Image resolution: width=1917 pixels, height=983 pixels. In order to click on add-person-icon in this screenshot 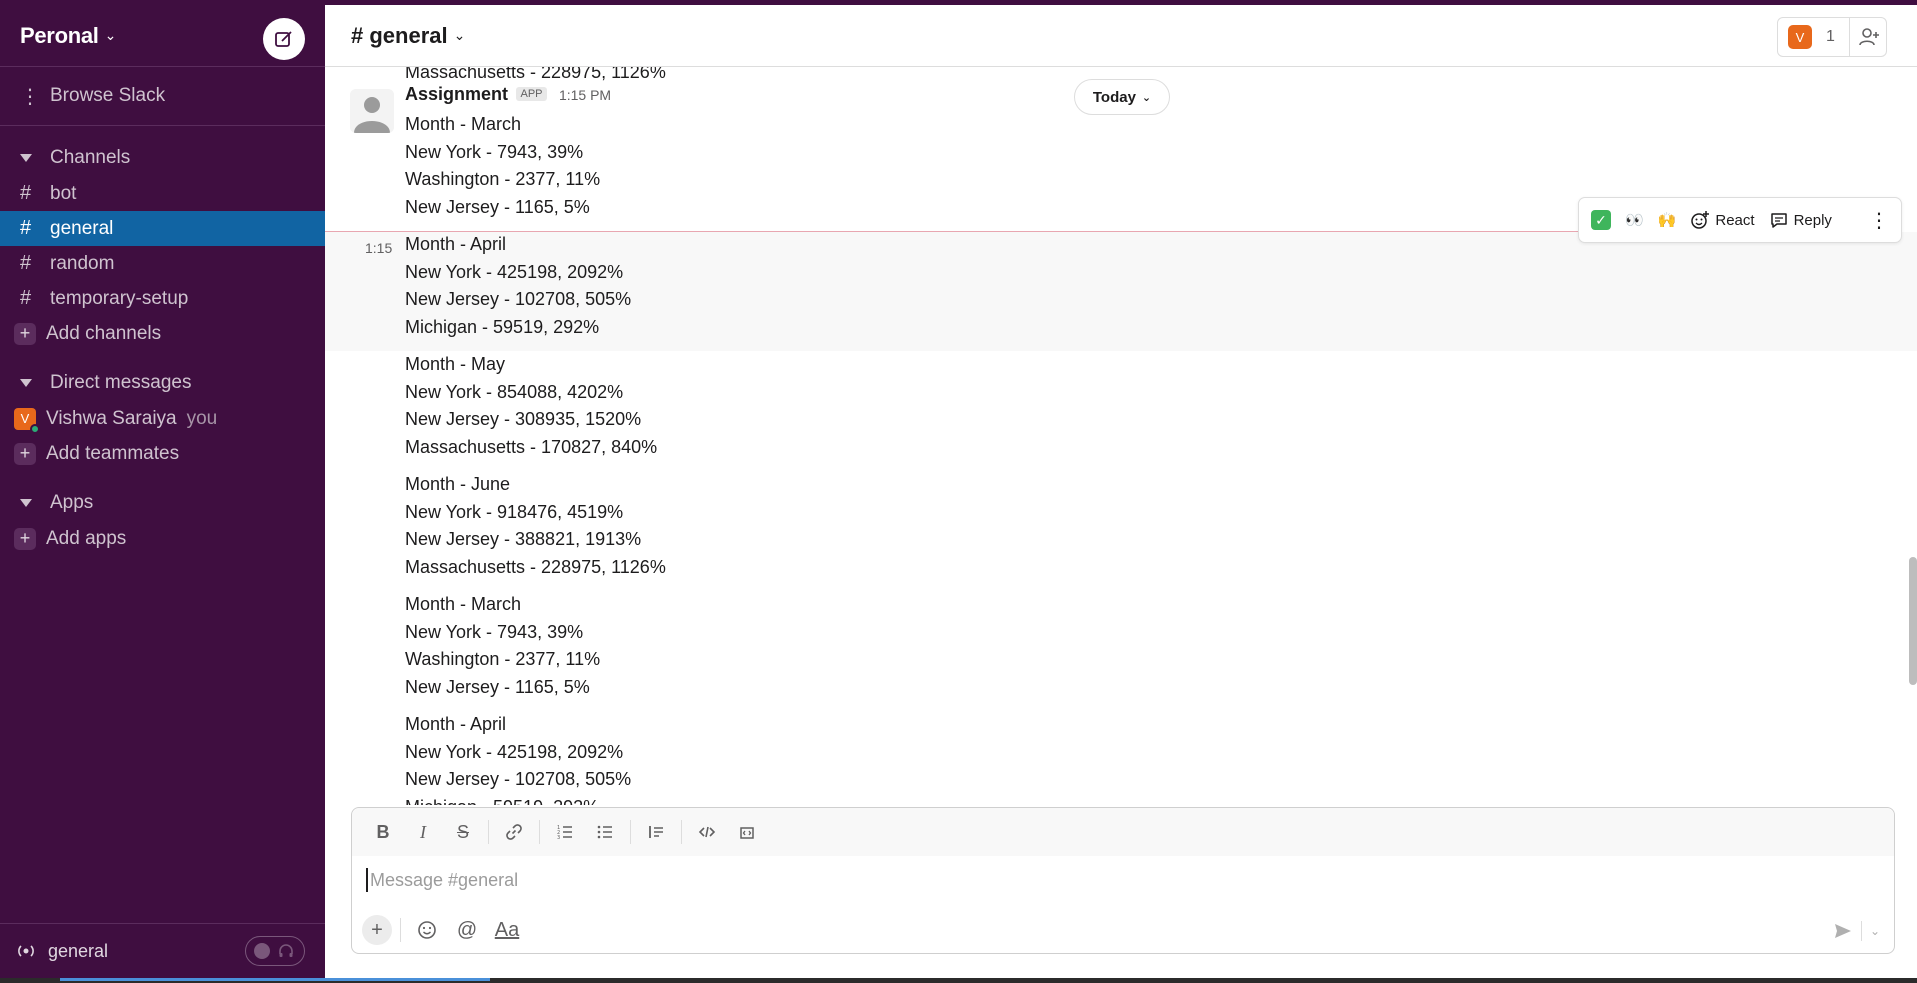, I will do `click(1869, 37)`.